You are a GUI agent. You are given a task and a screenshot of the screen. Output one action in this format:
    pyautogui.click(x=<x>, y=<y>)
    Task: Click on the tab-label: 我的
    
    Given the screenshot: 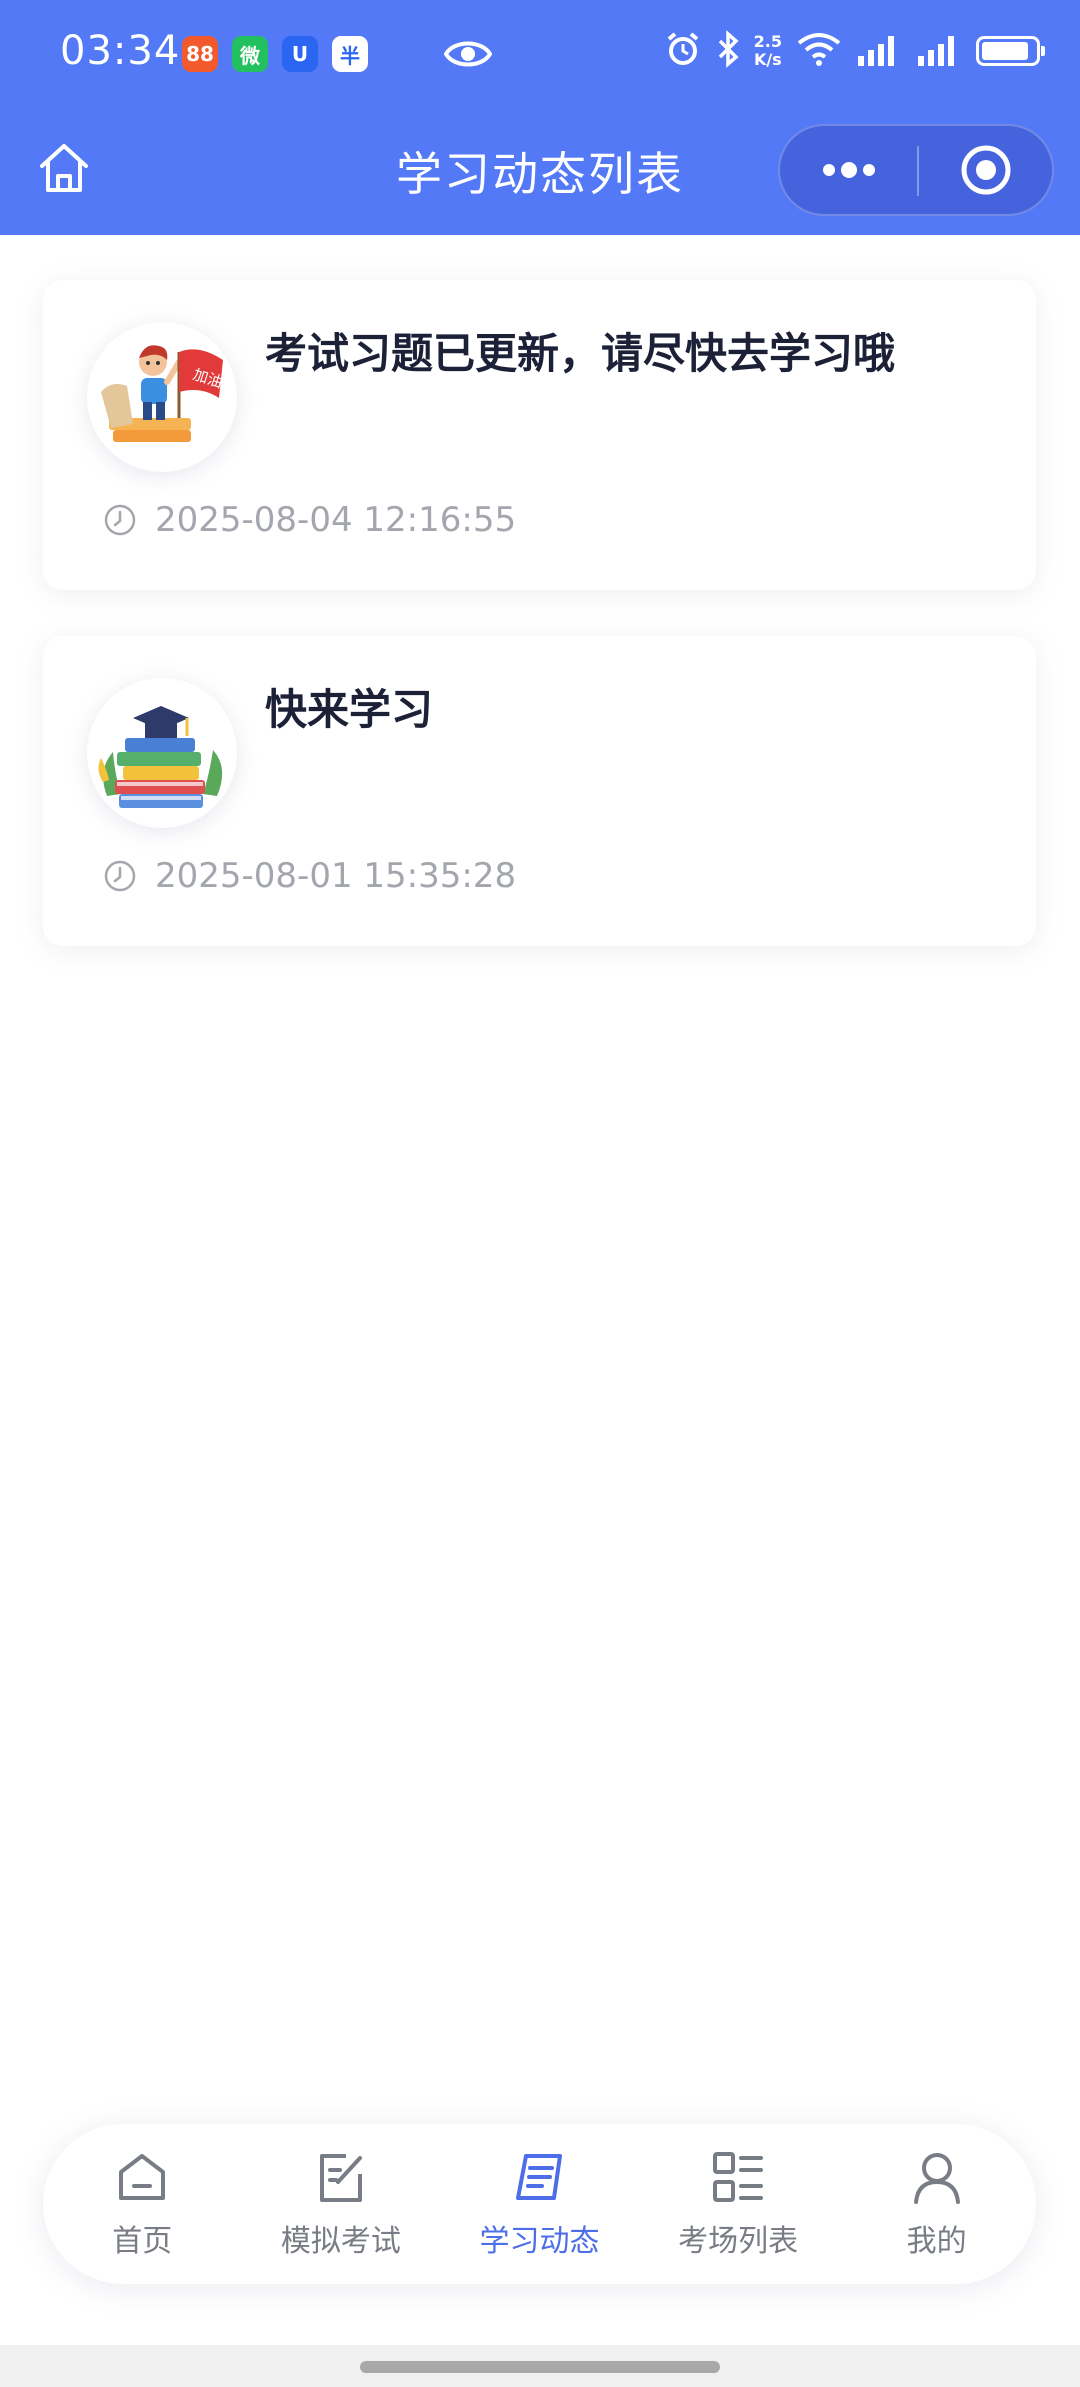 What is the action you would take?
    pyautogui.click(x=936, y=2241)
    